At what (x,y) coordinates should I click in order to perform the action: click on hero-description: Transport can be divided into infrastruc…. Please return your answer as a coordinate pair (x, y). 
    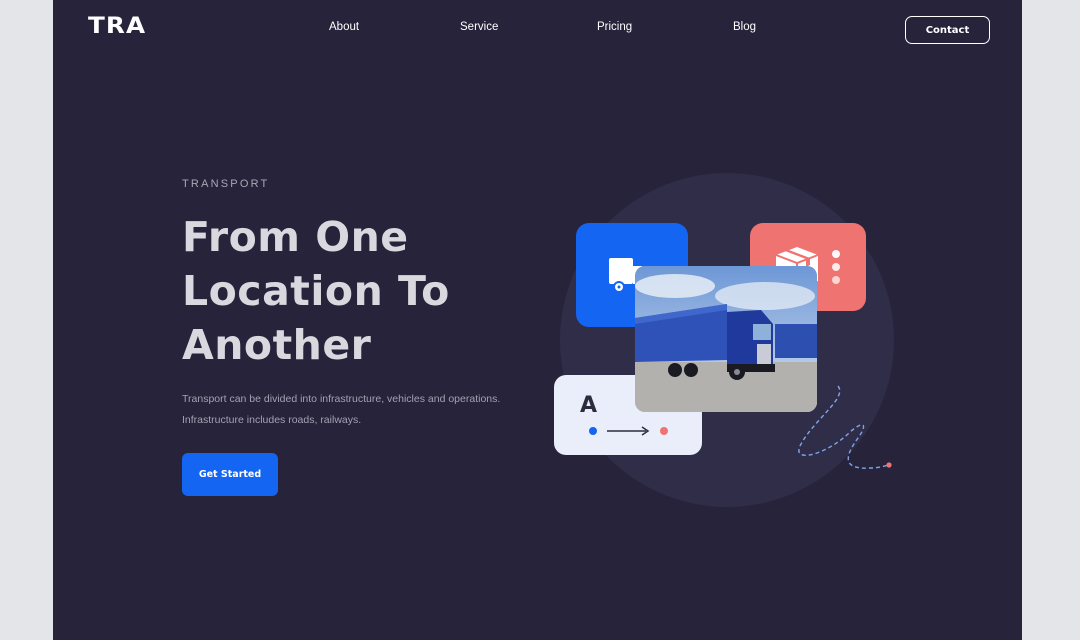
    Looking at the image, I should click on (362, 410).